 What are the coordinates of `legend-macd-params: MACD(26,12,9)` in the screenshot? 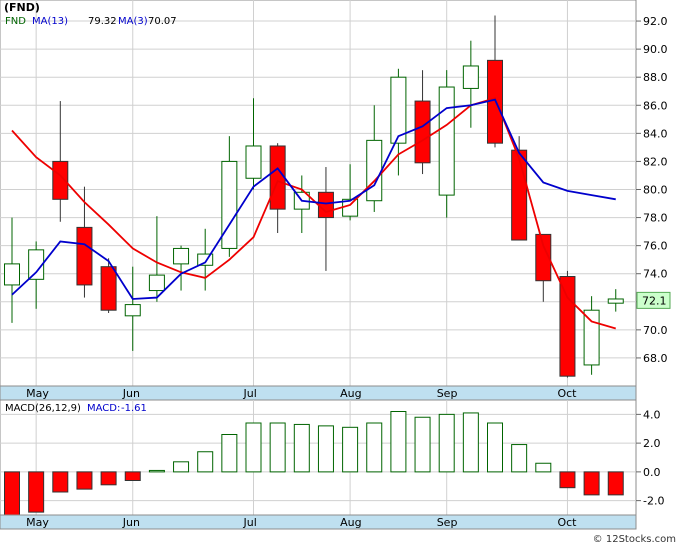 It's located at (43, 408).